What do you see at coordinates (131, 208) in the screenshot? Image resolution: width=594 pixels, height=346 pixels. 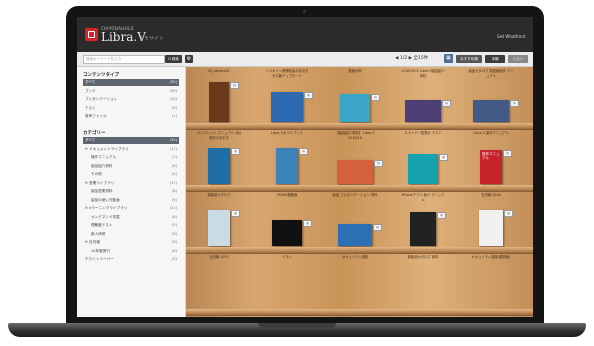 I see `category-item: ⊖ eラーニングライブラリ (21)` at bounding box center [131, 208].